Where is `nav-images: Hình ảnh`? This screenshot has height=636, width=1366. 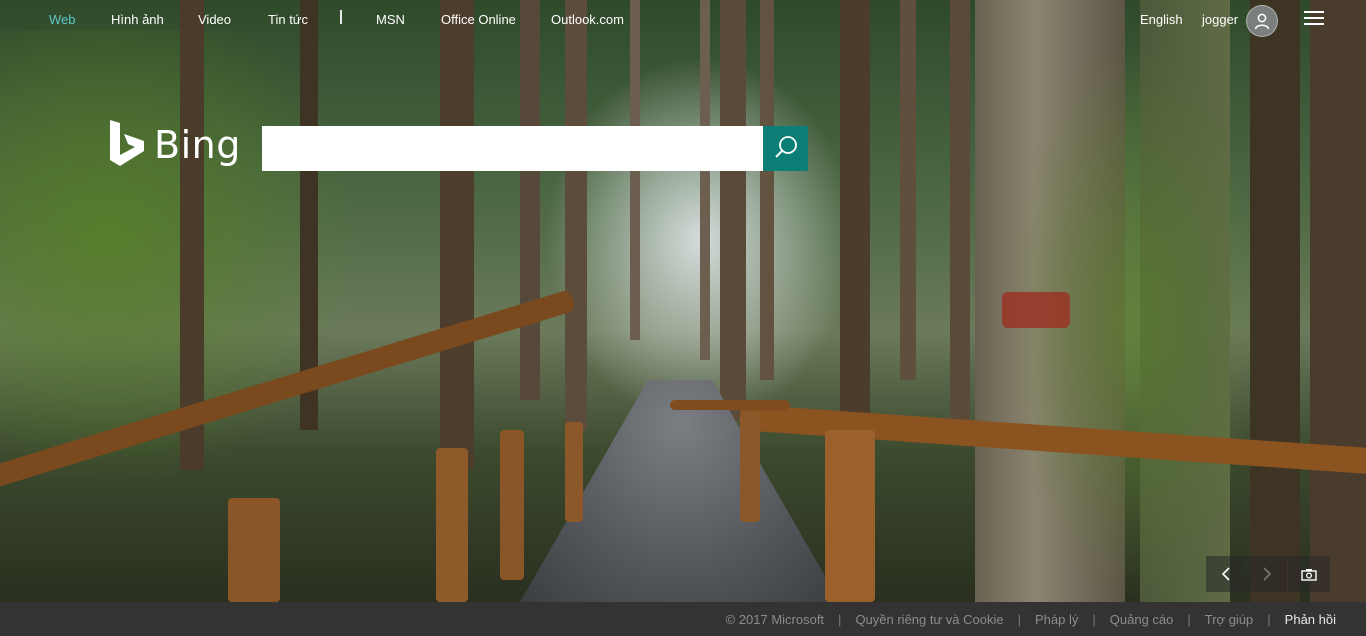 nav-images: Hình ảnh is located at coordinates (137, 19).